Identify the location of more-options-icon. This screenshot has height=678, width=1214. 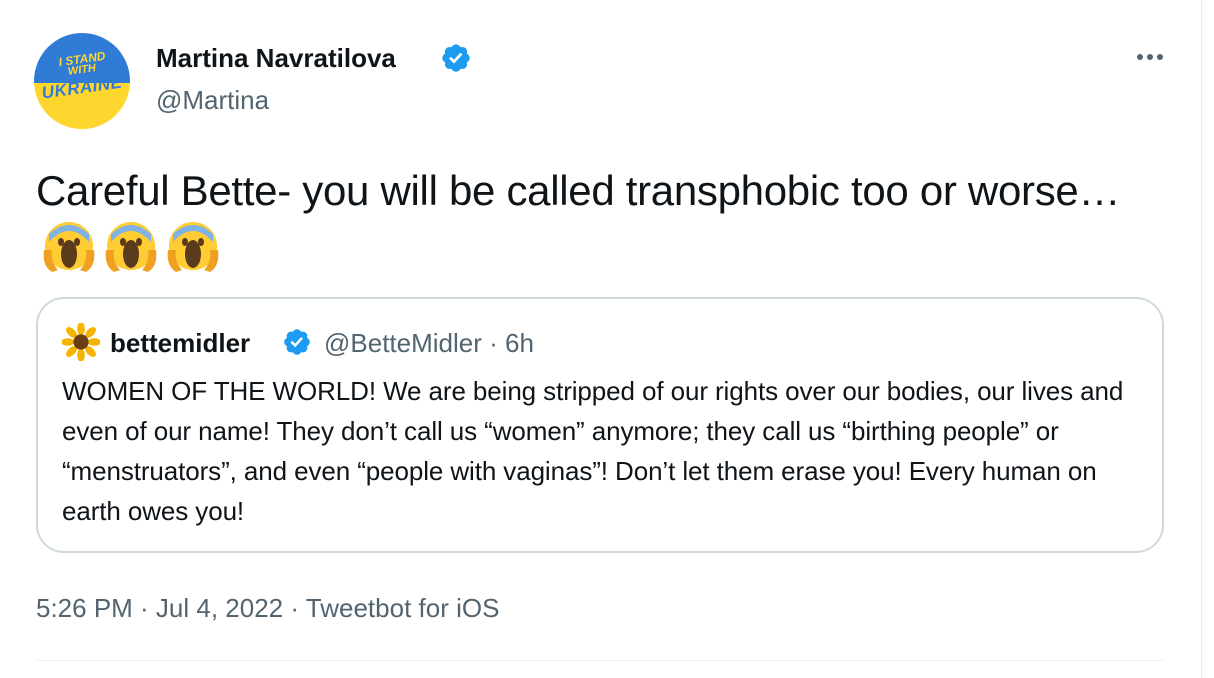
(1150, 57).